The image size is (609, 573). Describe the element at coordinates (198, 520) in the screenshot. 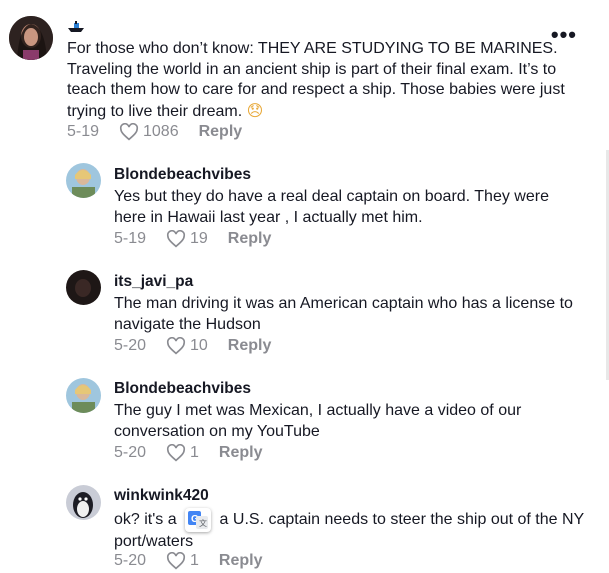

I see `translate-icon: G 文` at that location.